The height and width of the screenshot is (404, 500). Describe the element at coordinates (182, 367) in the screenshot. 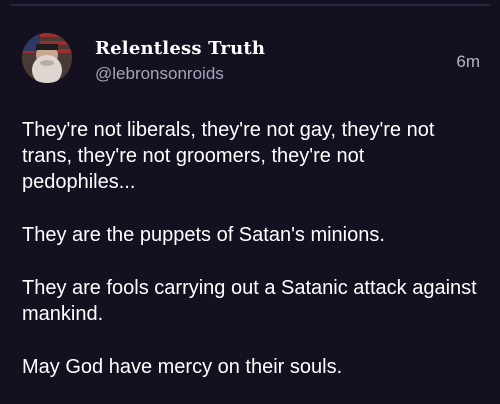

I see `post-paragraph: May God have mercy on their souls.` at that location.